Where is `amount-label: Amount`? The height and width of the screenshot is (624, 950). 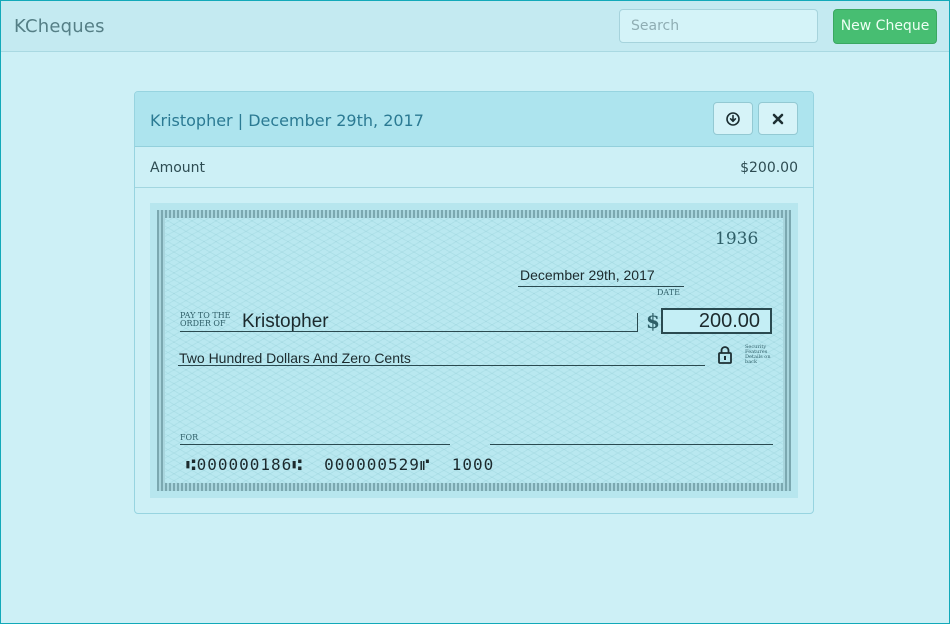
amount-label: Amount is located at coordinates (178, 168).